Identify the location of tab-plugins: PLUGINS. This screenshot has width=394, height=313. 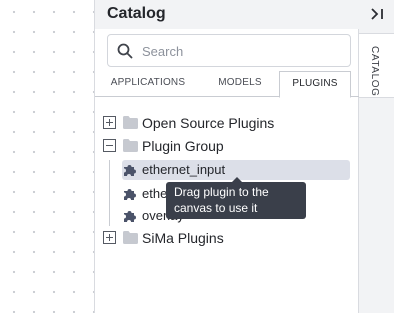
(315, 84).